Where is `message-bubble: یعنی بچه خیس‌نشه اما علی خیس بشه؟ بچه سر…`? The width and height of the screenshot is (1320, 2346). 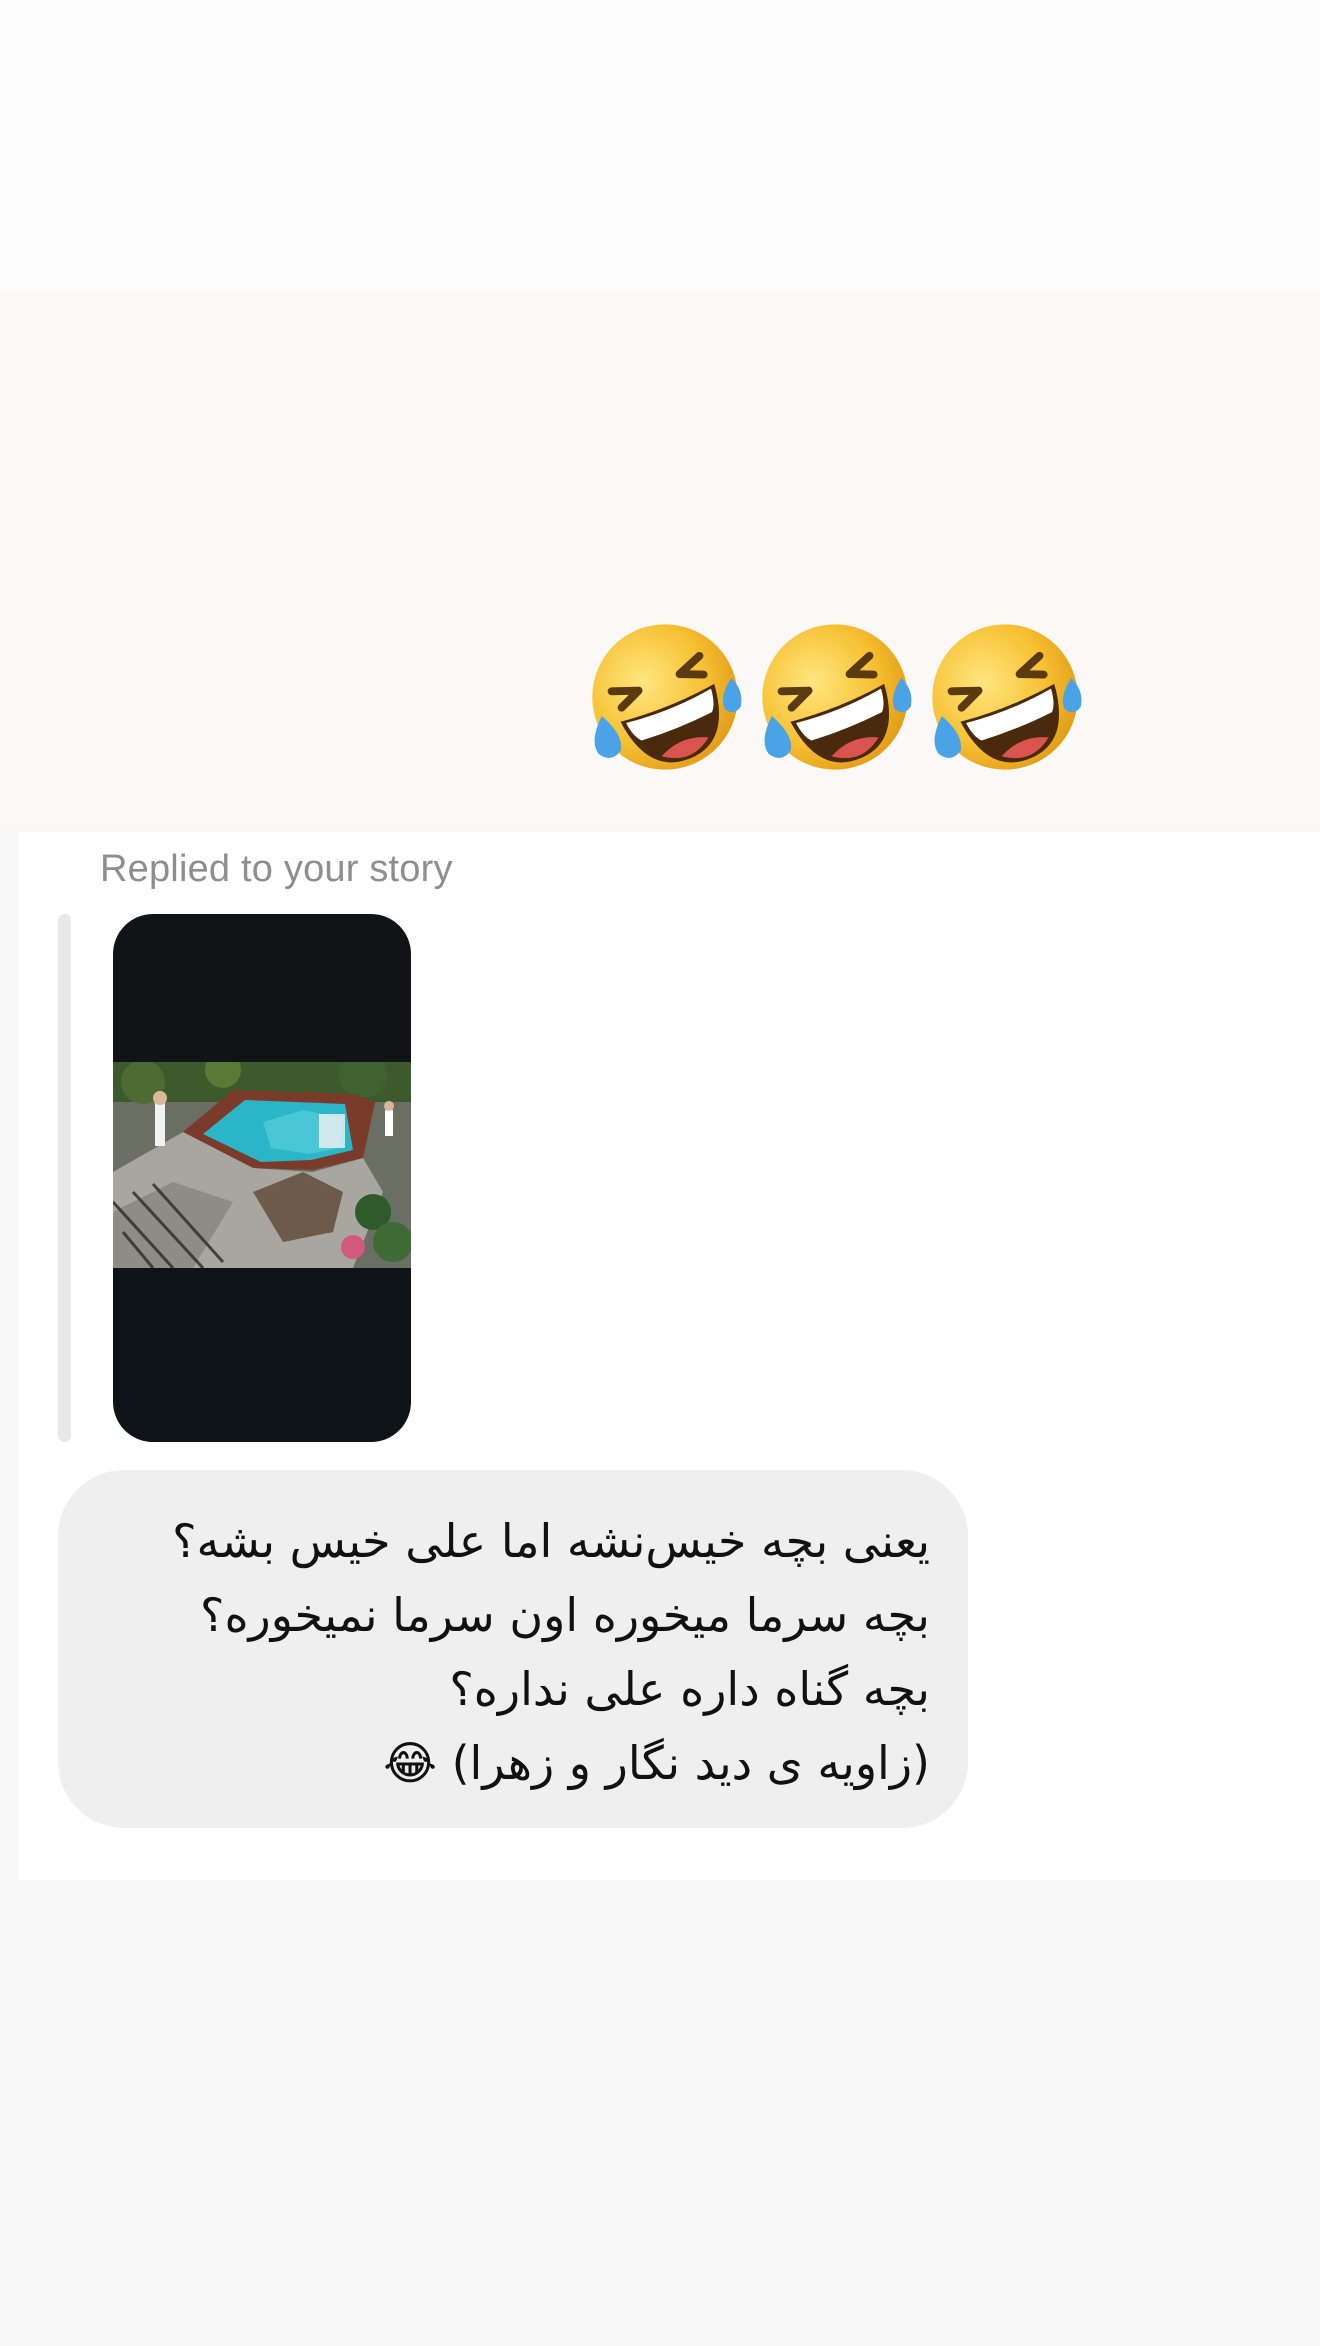
message-bubble: یعنی بچه خیس‌نشه اما علی خیس بشه؟ بچه سر… is located at coordinates (513, 1649).